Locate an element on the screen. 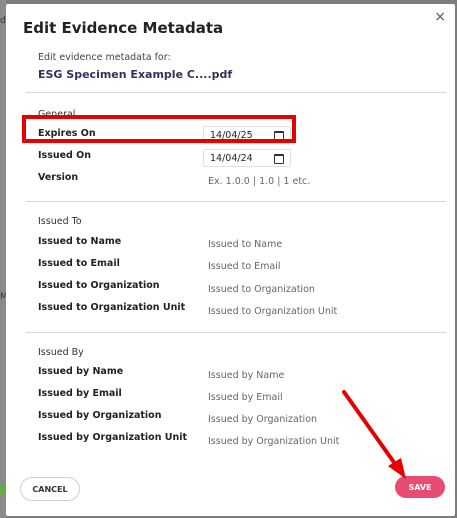 This screenshot has width=457, height=518. issued-by-name-label: Issued by Name is located at coordinates (81, 371).